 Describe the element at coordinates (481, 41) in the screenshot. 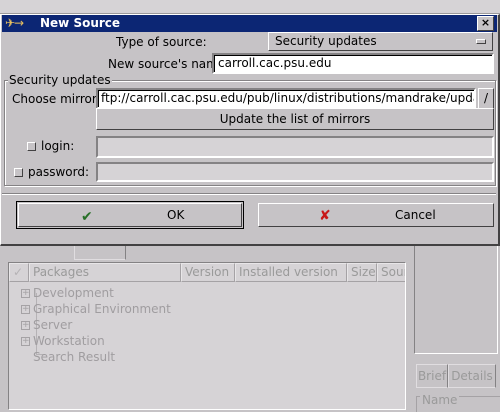

I see `option-menu-indicator-icon` at that location.